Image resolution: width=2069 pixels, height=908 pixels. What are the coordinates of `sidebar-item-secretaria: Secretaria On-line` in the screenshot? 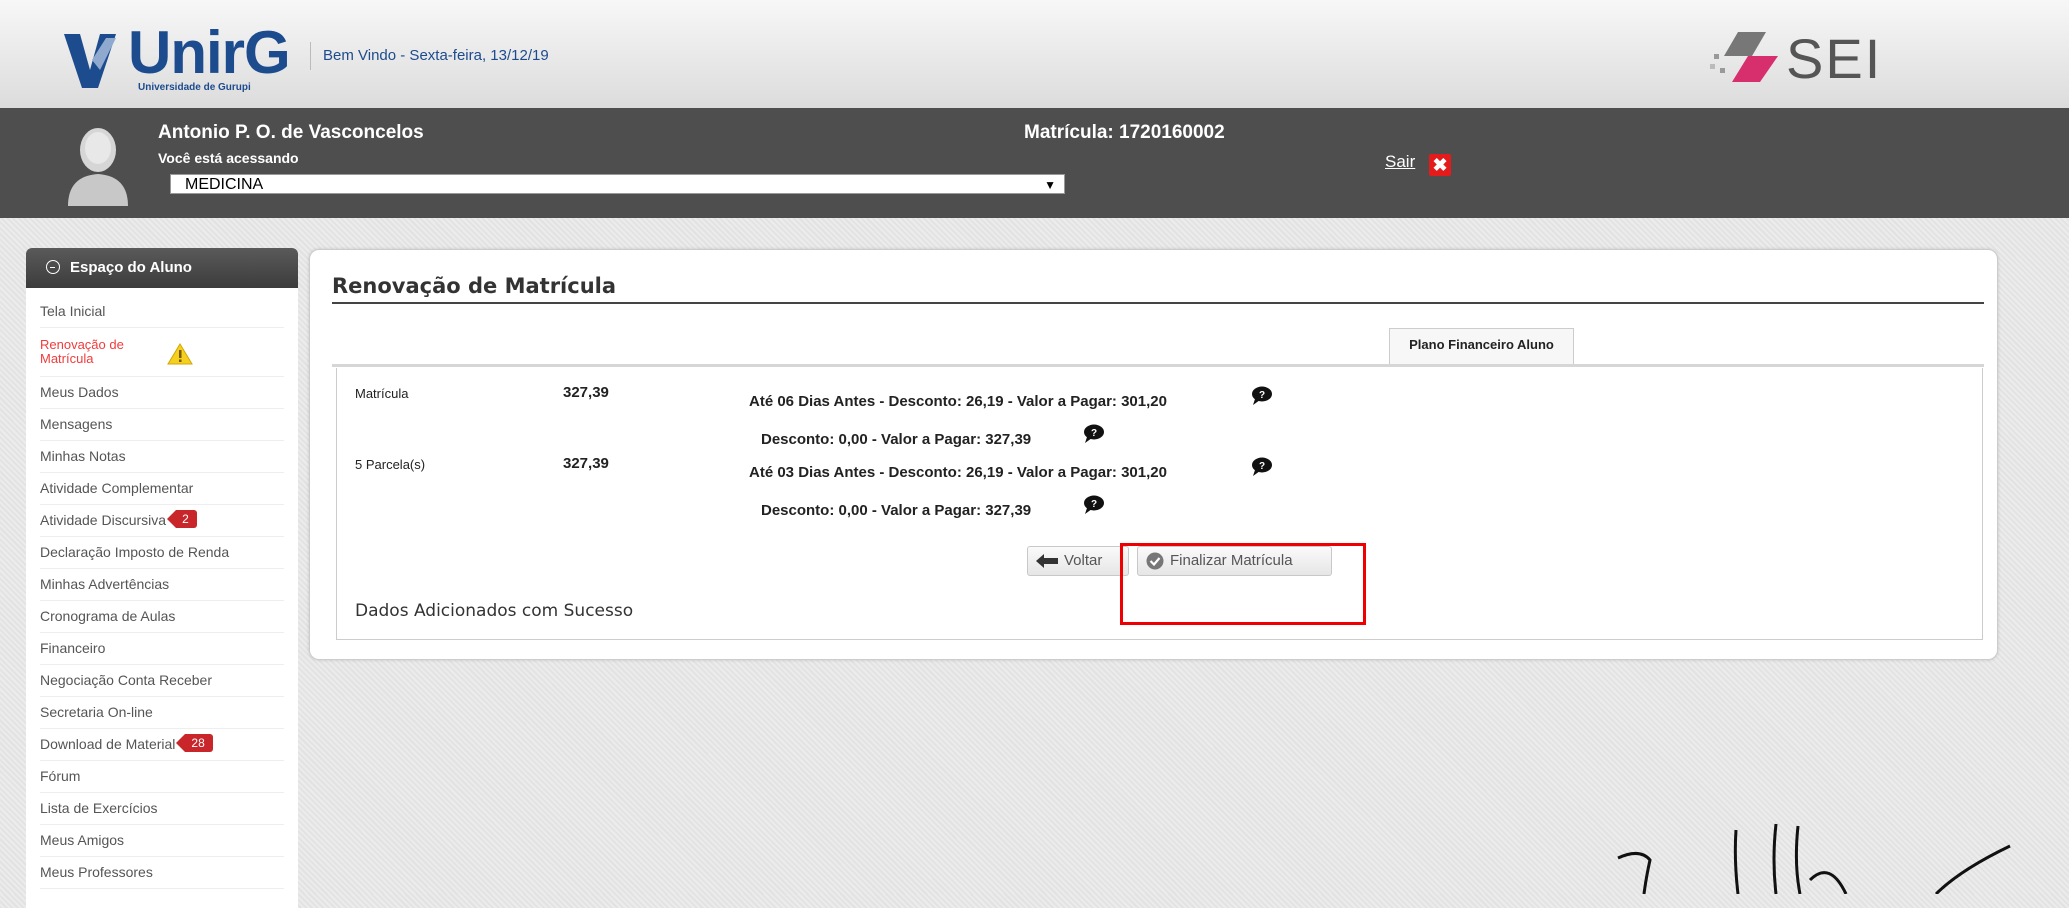 It's located at (162, 713).